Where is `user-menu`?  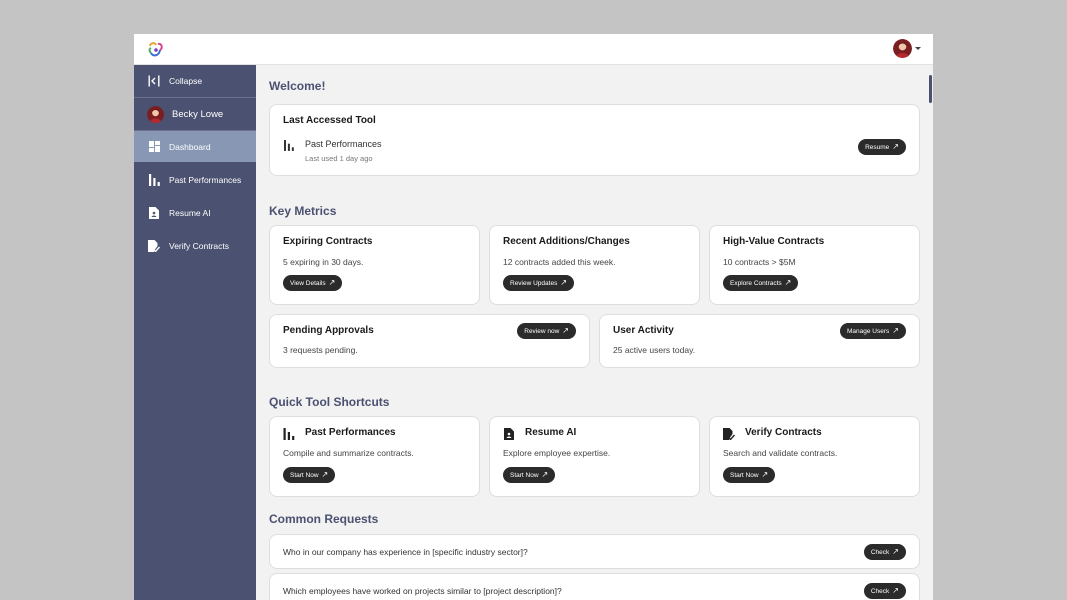
user-menu is located at coordinates (907, 48).